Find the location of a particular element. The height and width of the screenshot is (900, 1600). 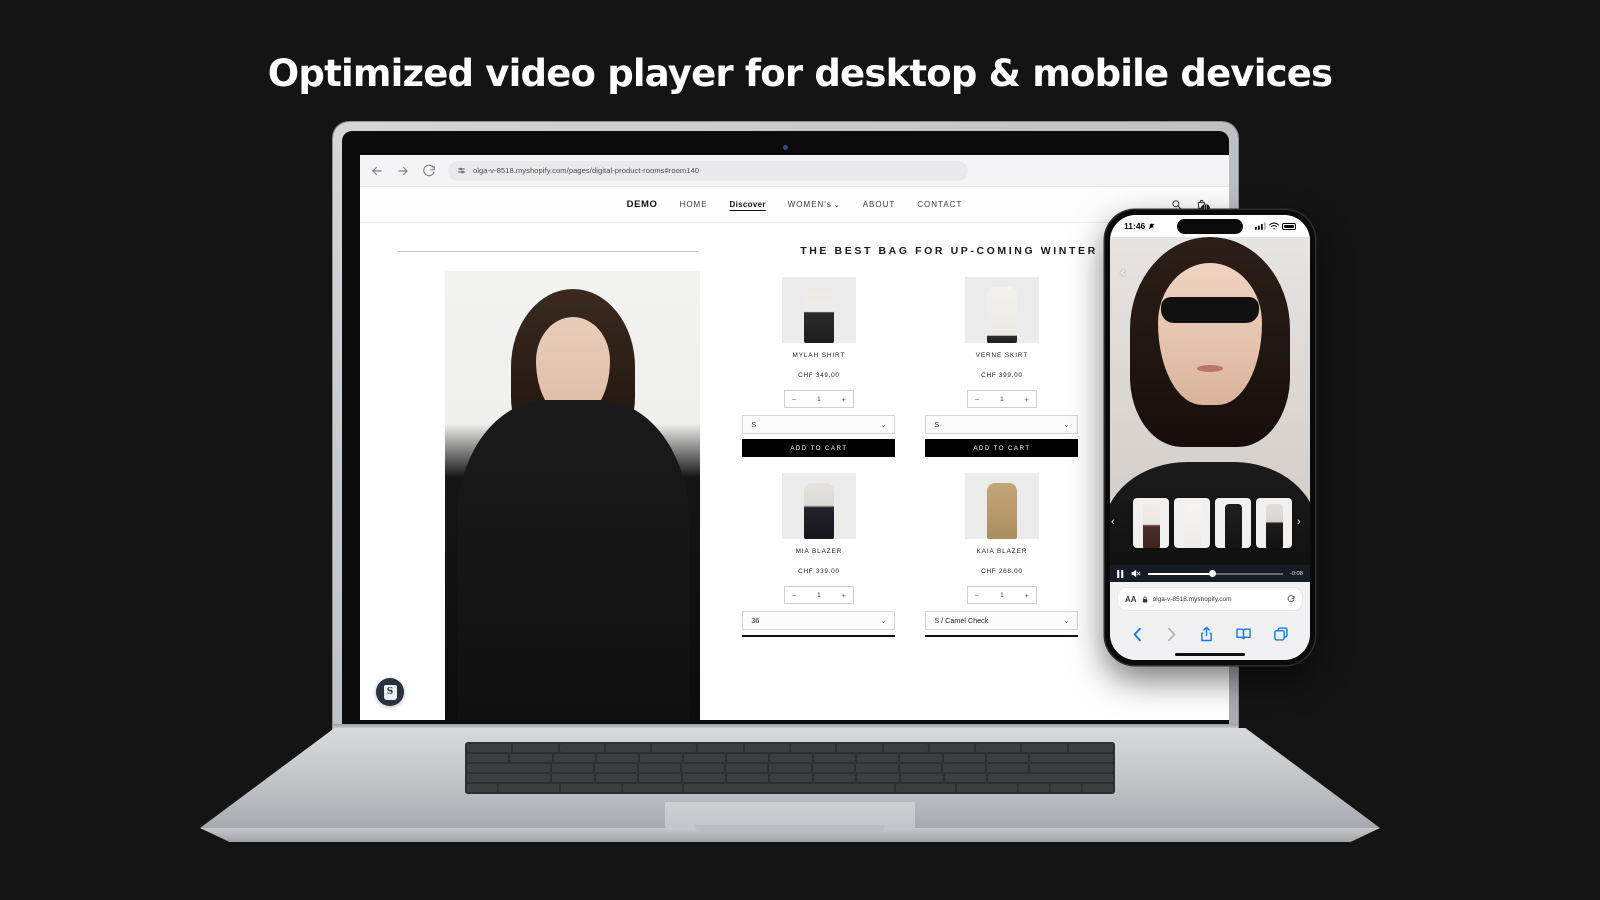

back-chevron-icon is located at coordinates (1137, 634).